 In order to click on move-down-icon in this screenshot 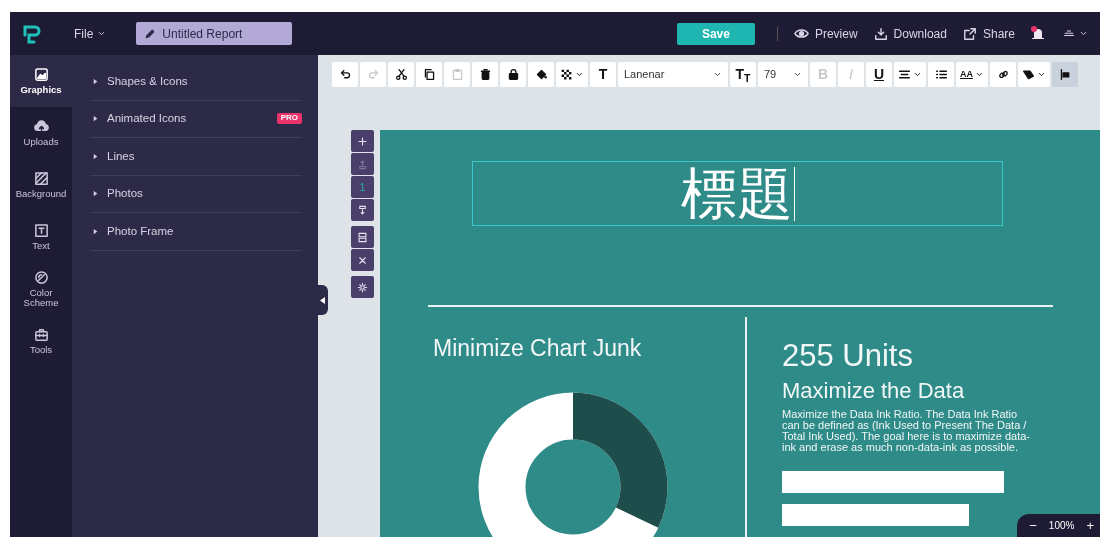, I will do `click(362, 210)`.